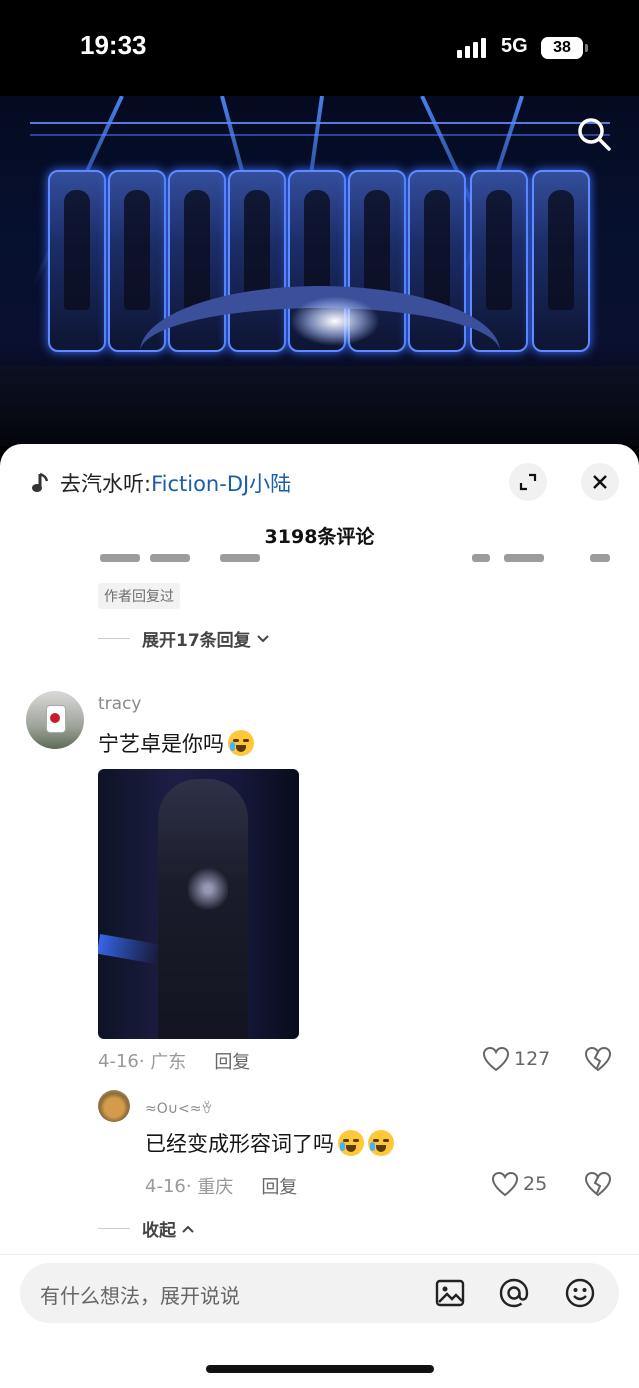 The image size is (639, 1388). Describe the element at coordinates (450, 1293) in the screenshot. I see `image-icon` at that location.